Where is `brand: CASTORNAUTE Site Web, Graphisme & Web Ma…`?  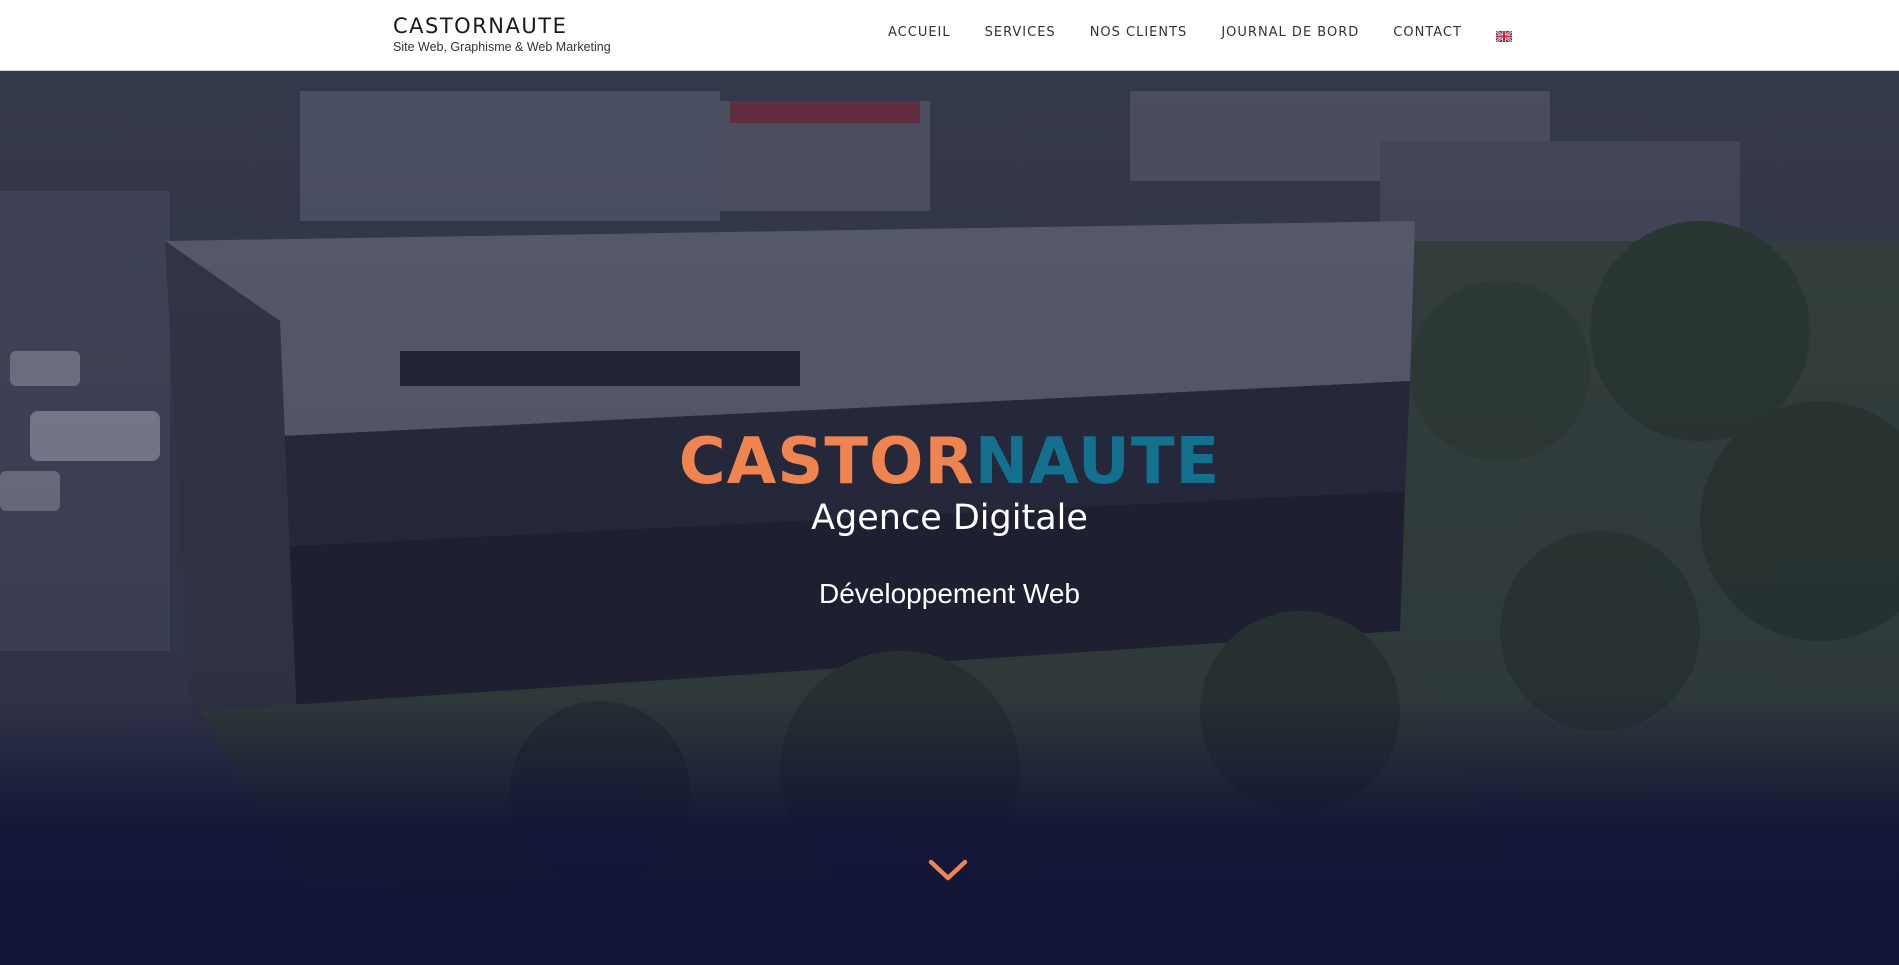
brand: CASTORNAUTE Site Web, Graphisme & Web Ma… is located at coordinates (502, 34).